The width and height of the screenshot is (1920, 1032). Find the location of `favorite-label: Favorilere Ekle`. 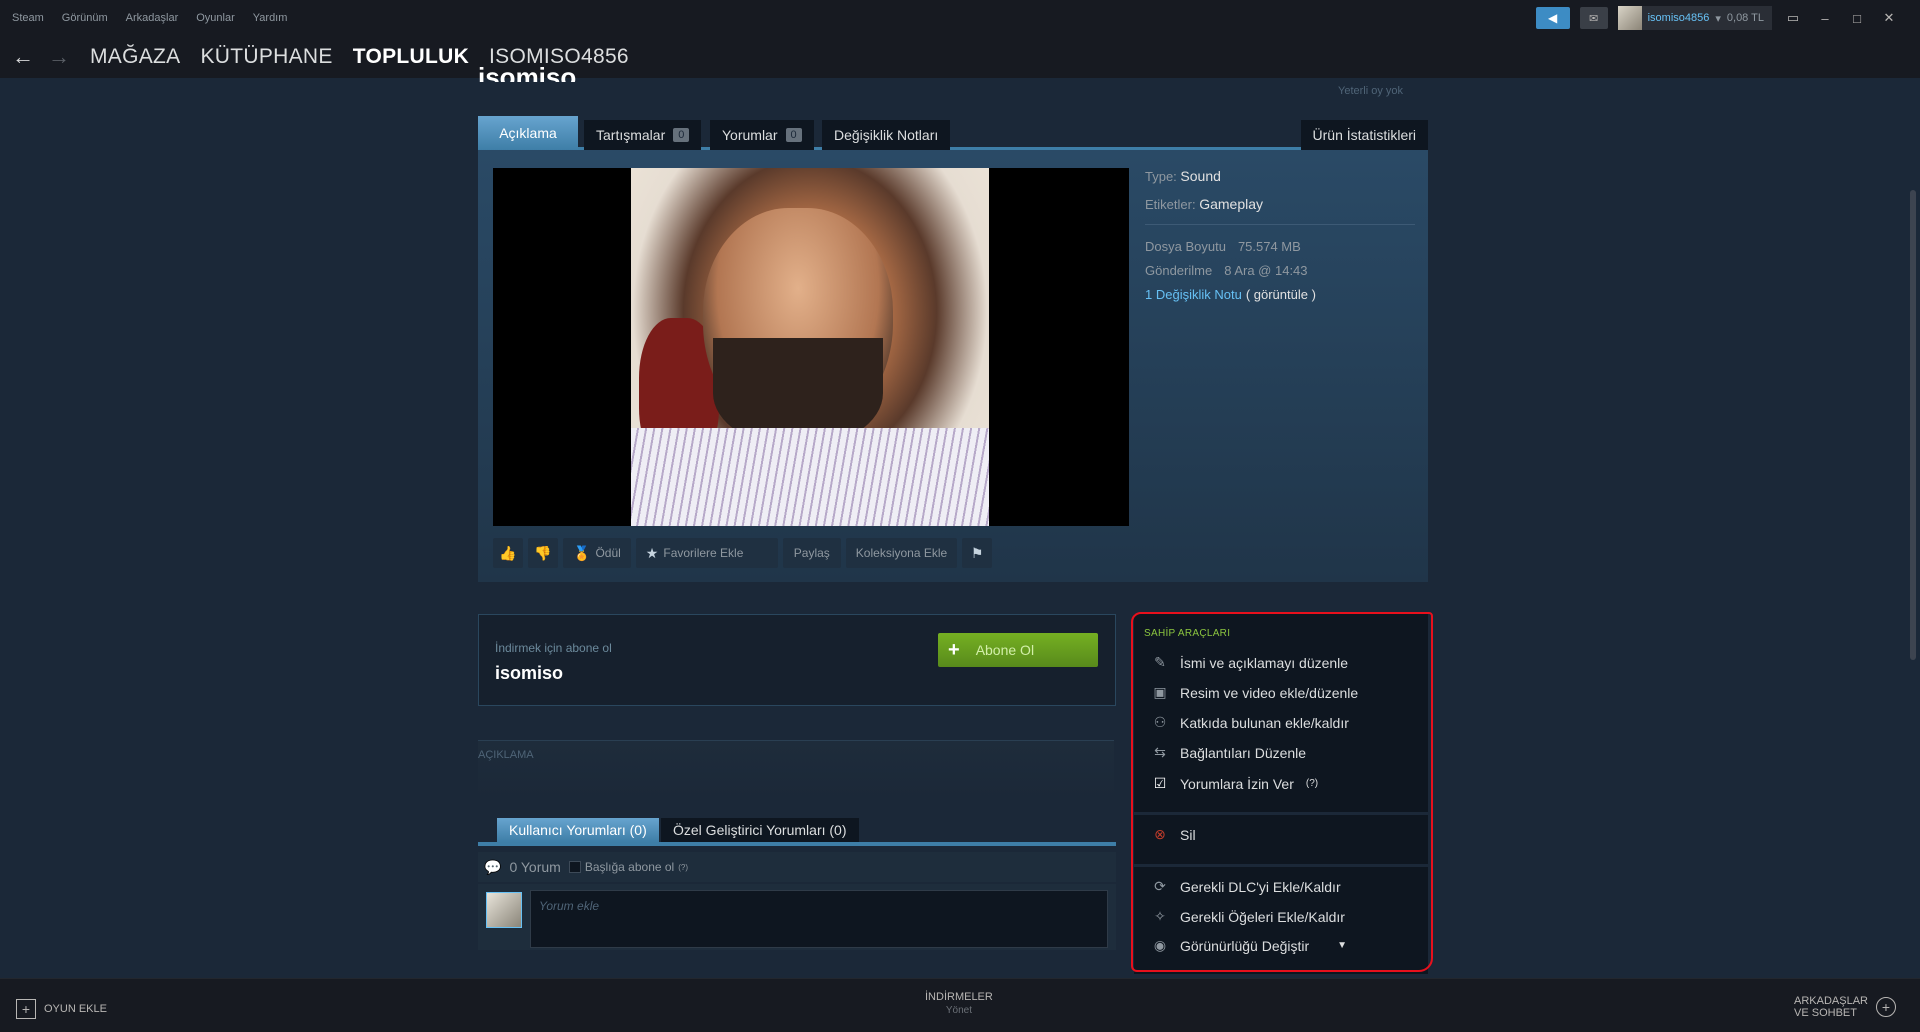

favorite-label: Favorilere Ekle is located at coordinates (703, 553).